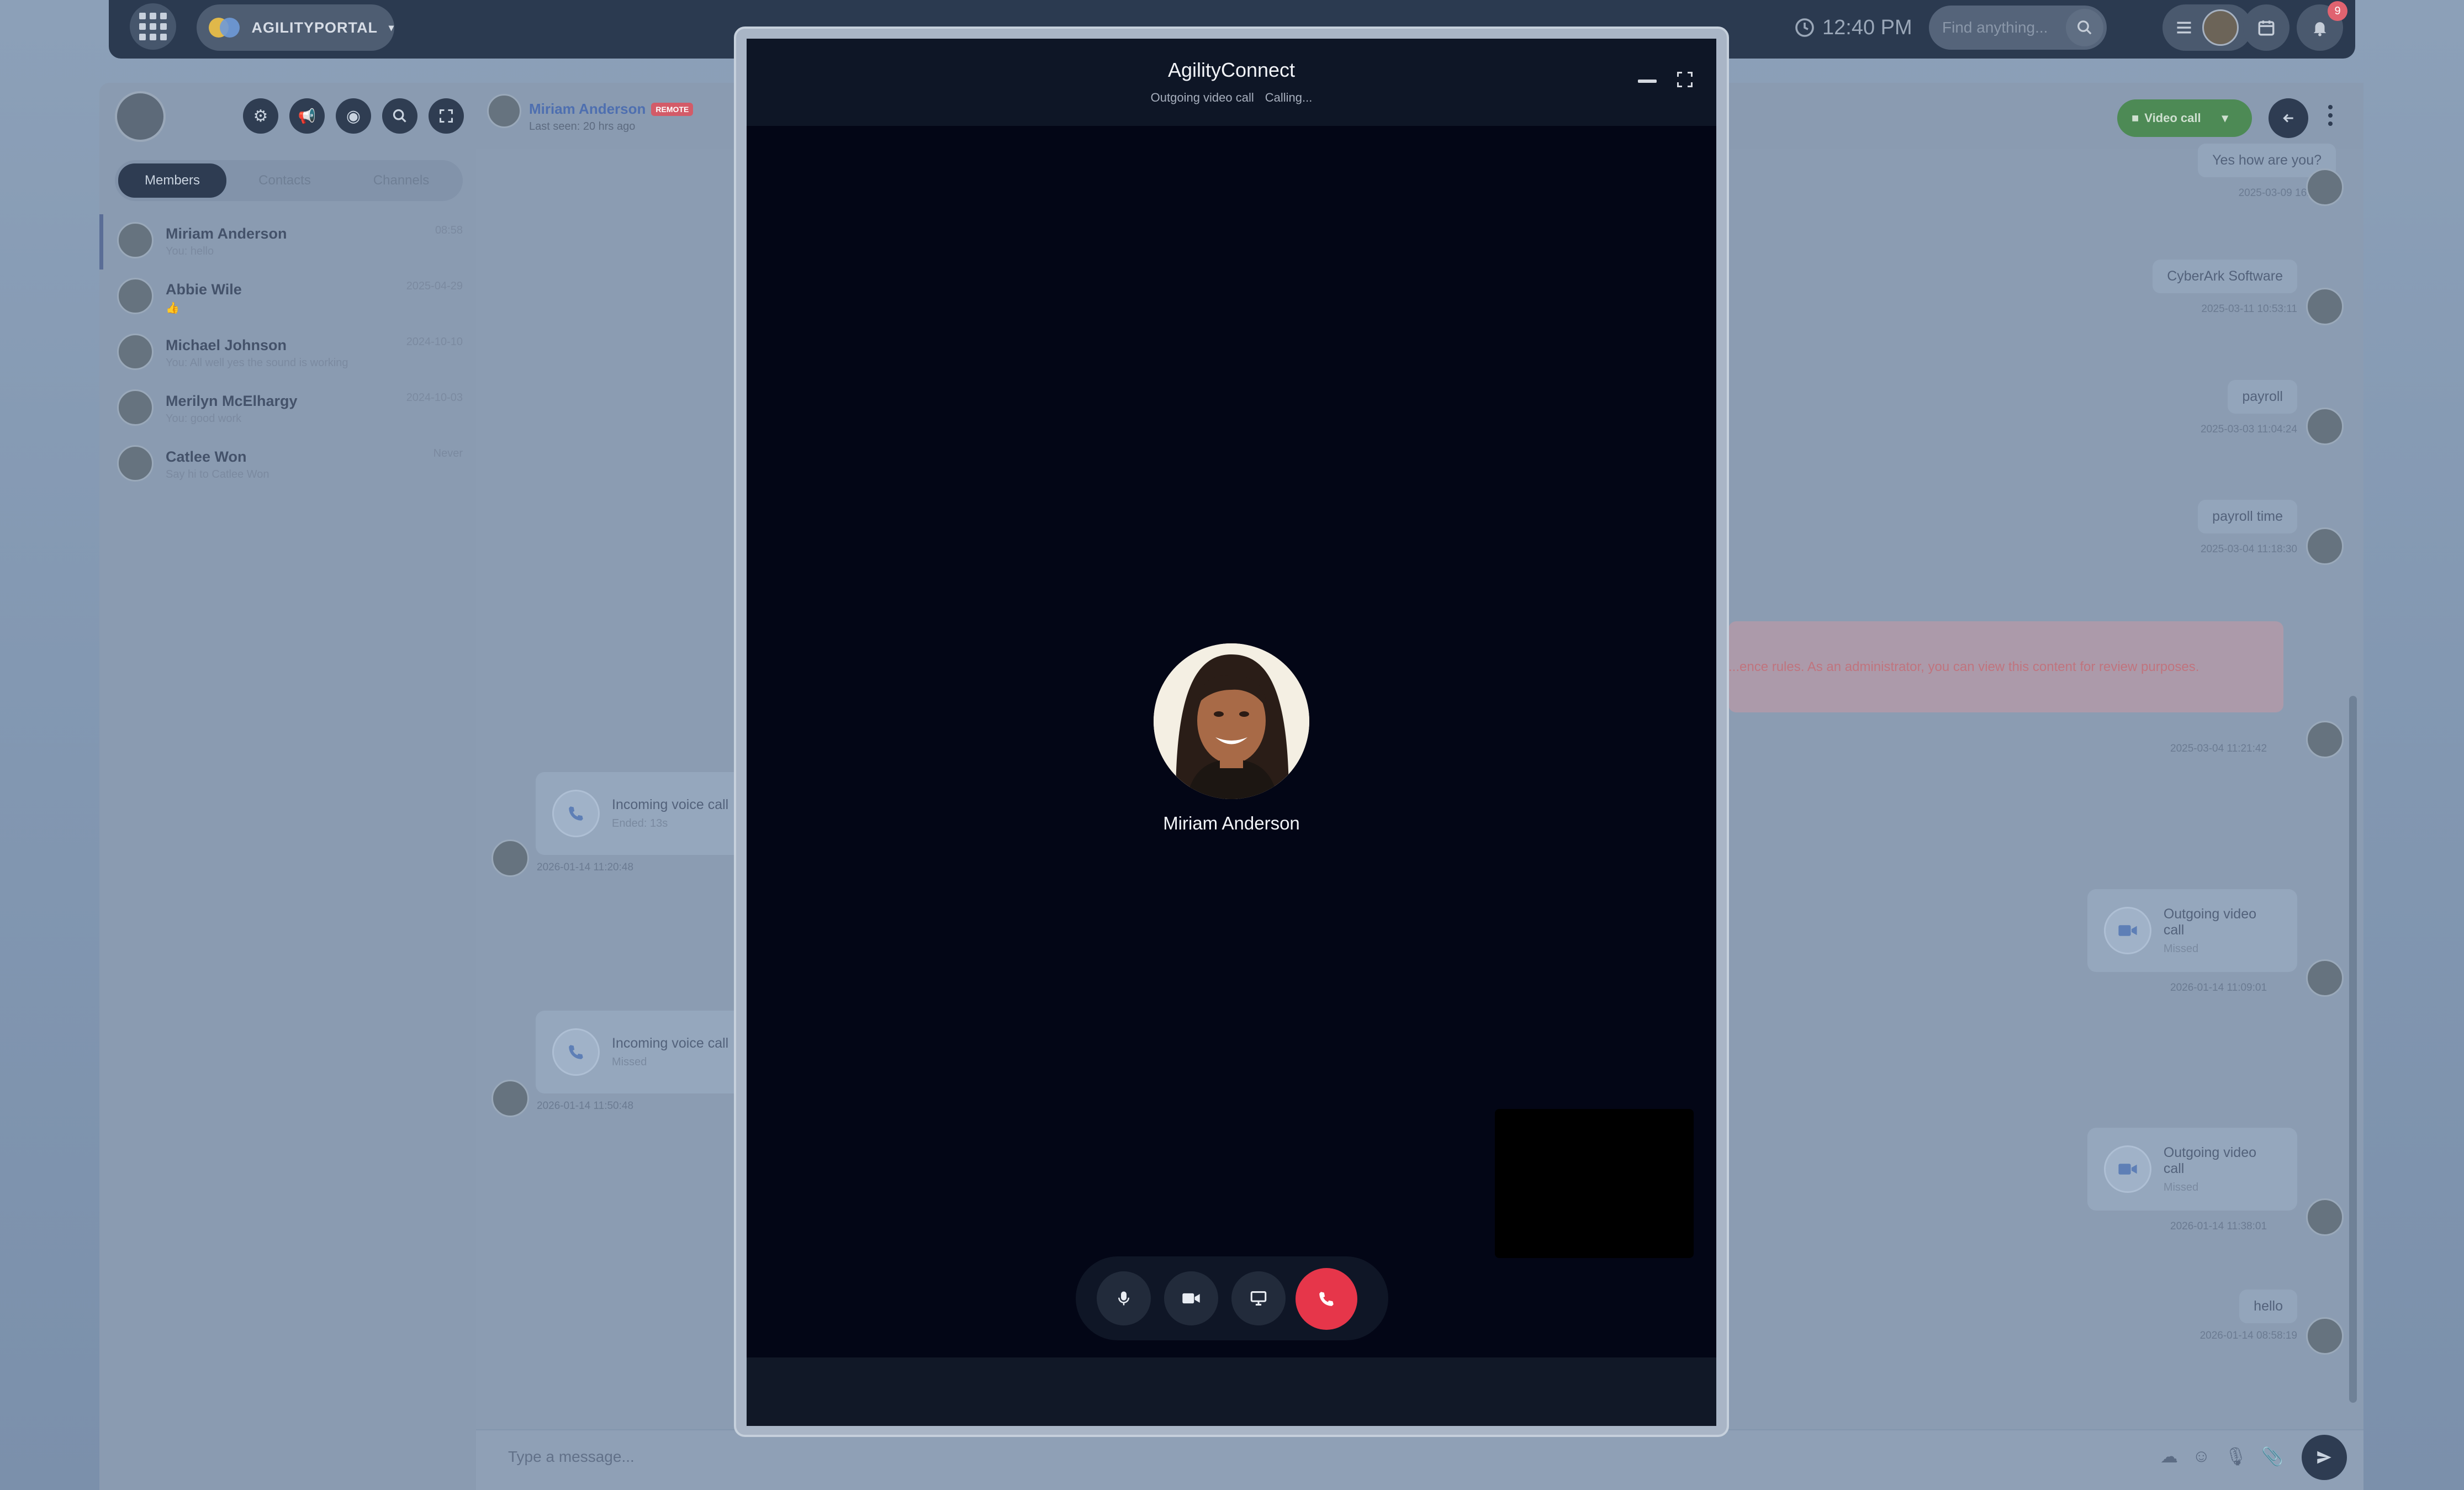 The height and width of the screenshot is (1490, 2464). What do you see at coordinates (153, 26) in the screenshot?
I see `apps-grid-button` at bounding box center [153, 26].